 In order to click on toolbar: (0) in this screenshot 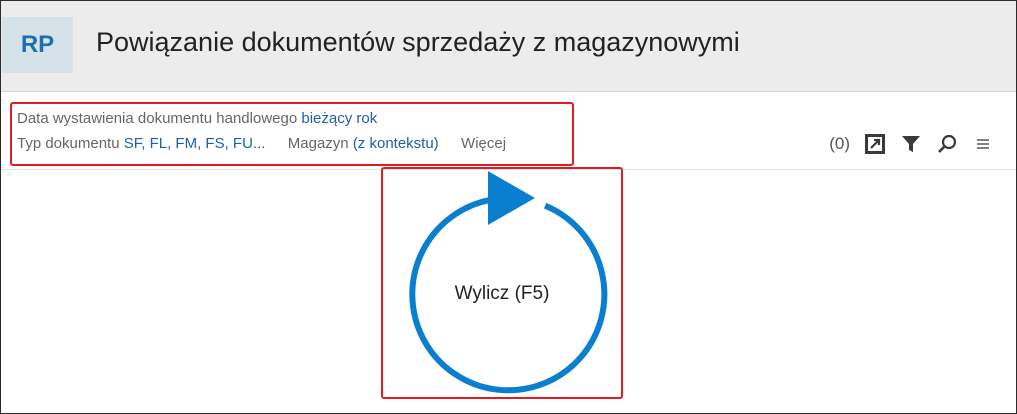, I will do `click(911, 144)`.